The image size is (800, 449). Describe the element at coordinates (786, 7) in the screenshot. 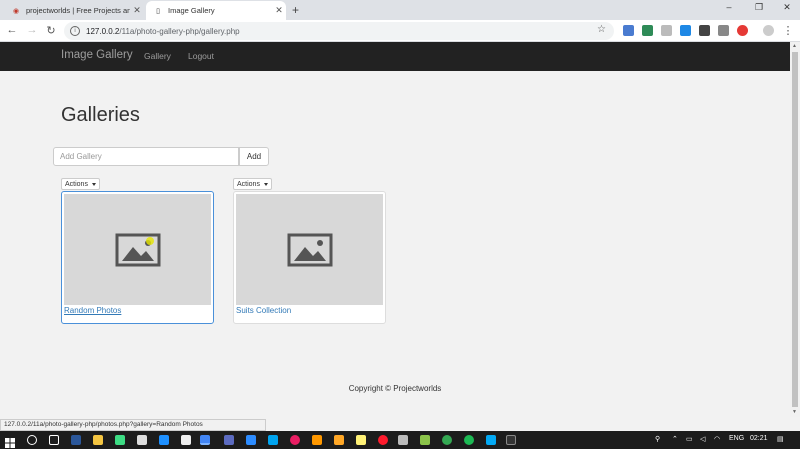

I see `close-window-button: ✕` at that location.